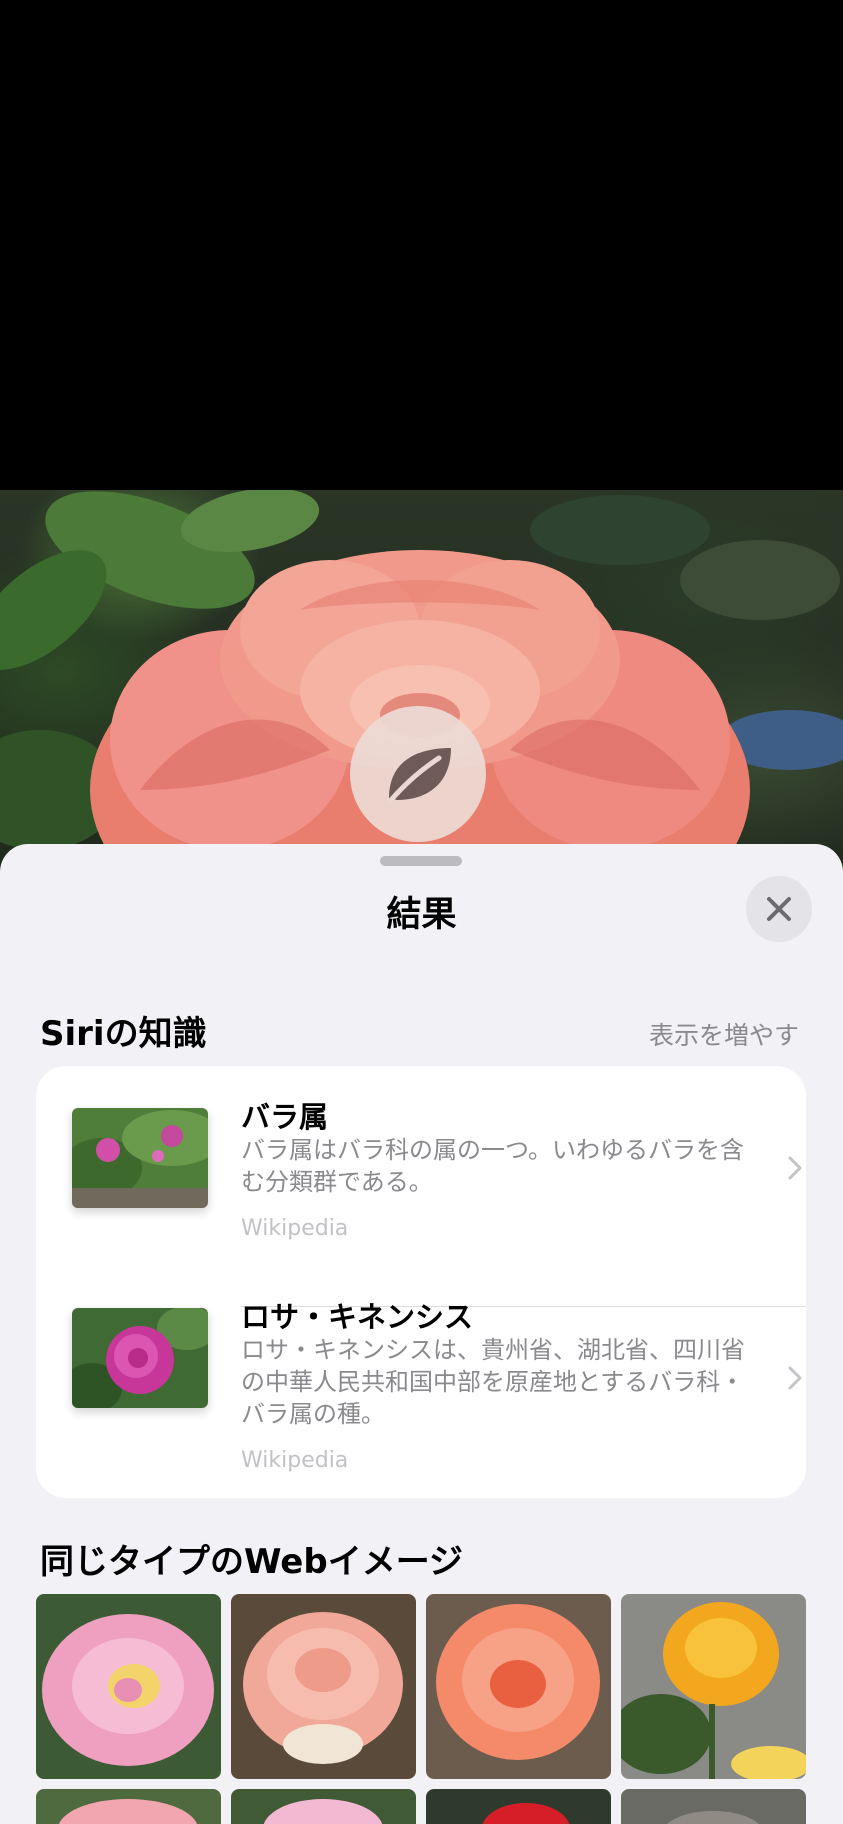  I want to click on show-more-link: 表示を増やす, so click(724, 1034).